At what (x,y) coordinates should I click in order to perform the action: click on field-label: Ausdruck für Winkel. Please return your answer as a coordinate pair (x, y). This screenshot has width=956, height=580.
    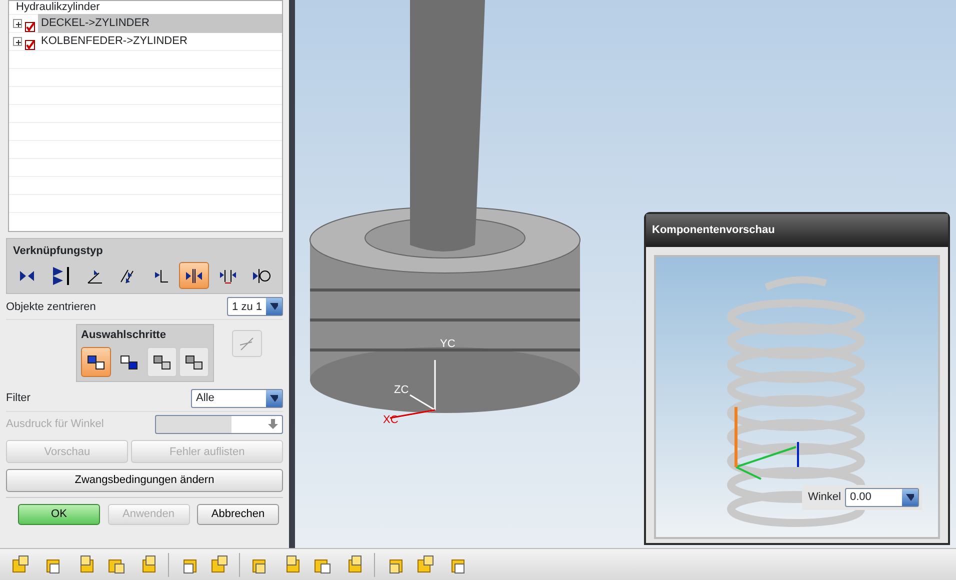
    Looking at the image, I should click on (55, 424).